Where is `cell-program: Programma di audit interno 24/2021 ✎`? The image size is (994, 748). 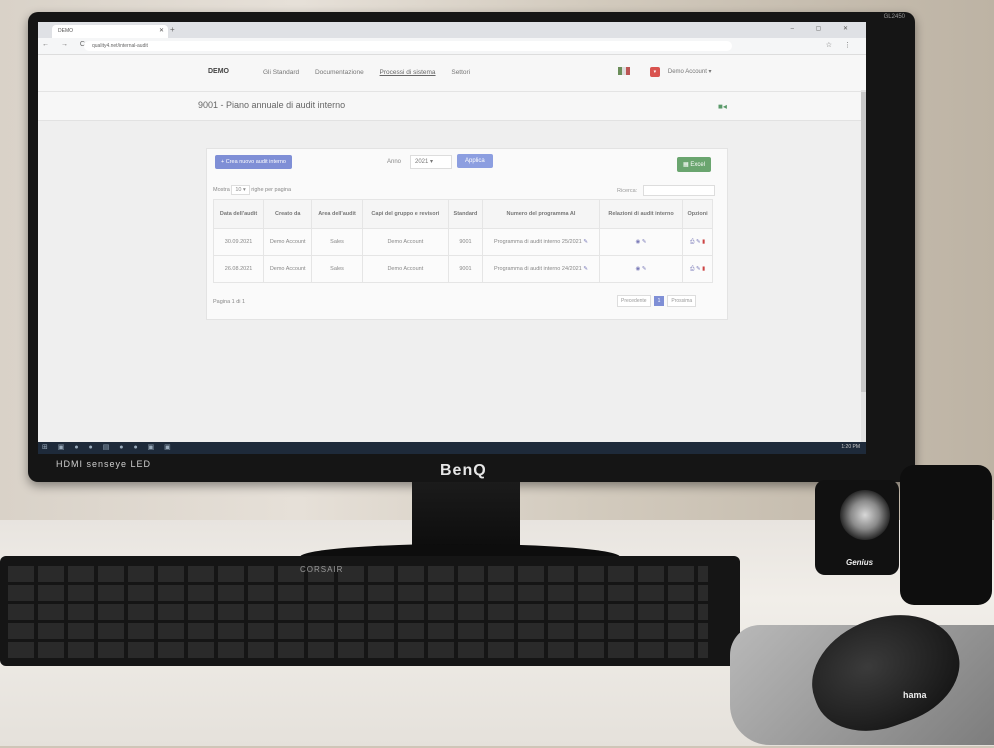 cell-program: Programma di audit interno 24/2021 ✎ is located at coordinates (541, 269).